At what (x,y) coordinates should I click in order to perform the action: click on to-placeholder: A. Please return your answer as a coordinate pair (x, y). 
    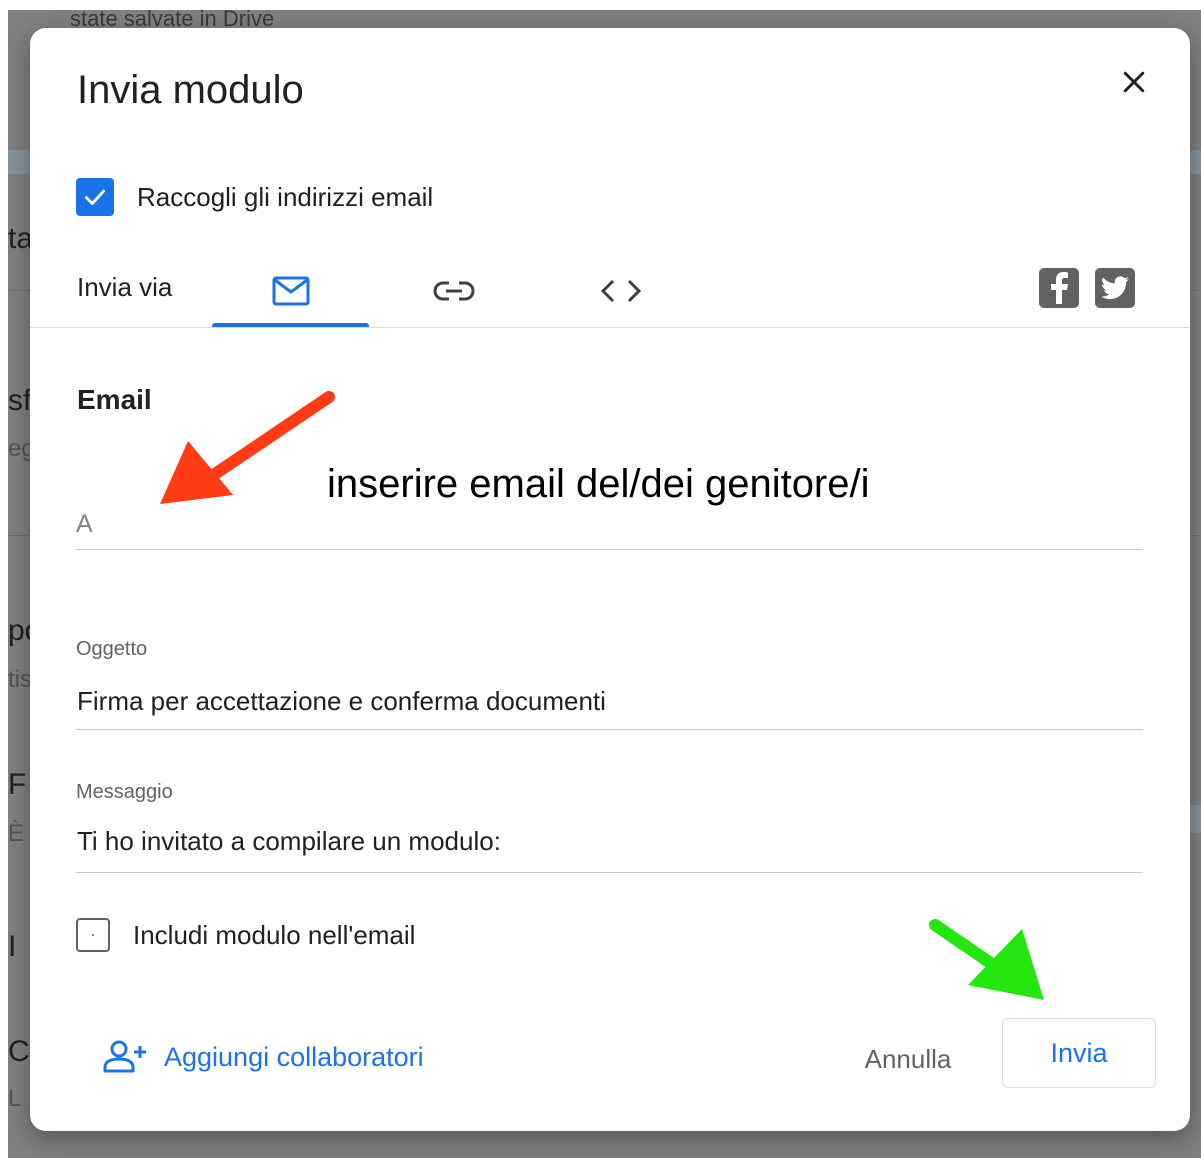
    Looking at the image, I should click on (84, 524).